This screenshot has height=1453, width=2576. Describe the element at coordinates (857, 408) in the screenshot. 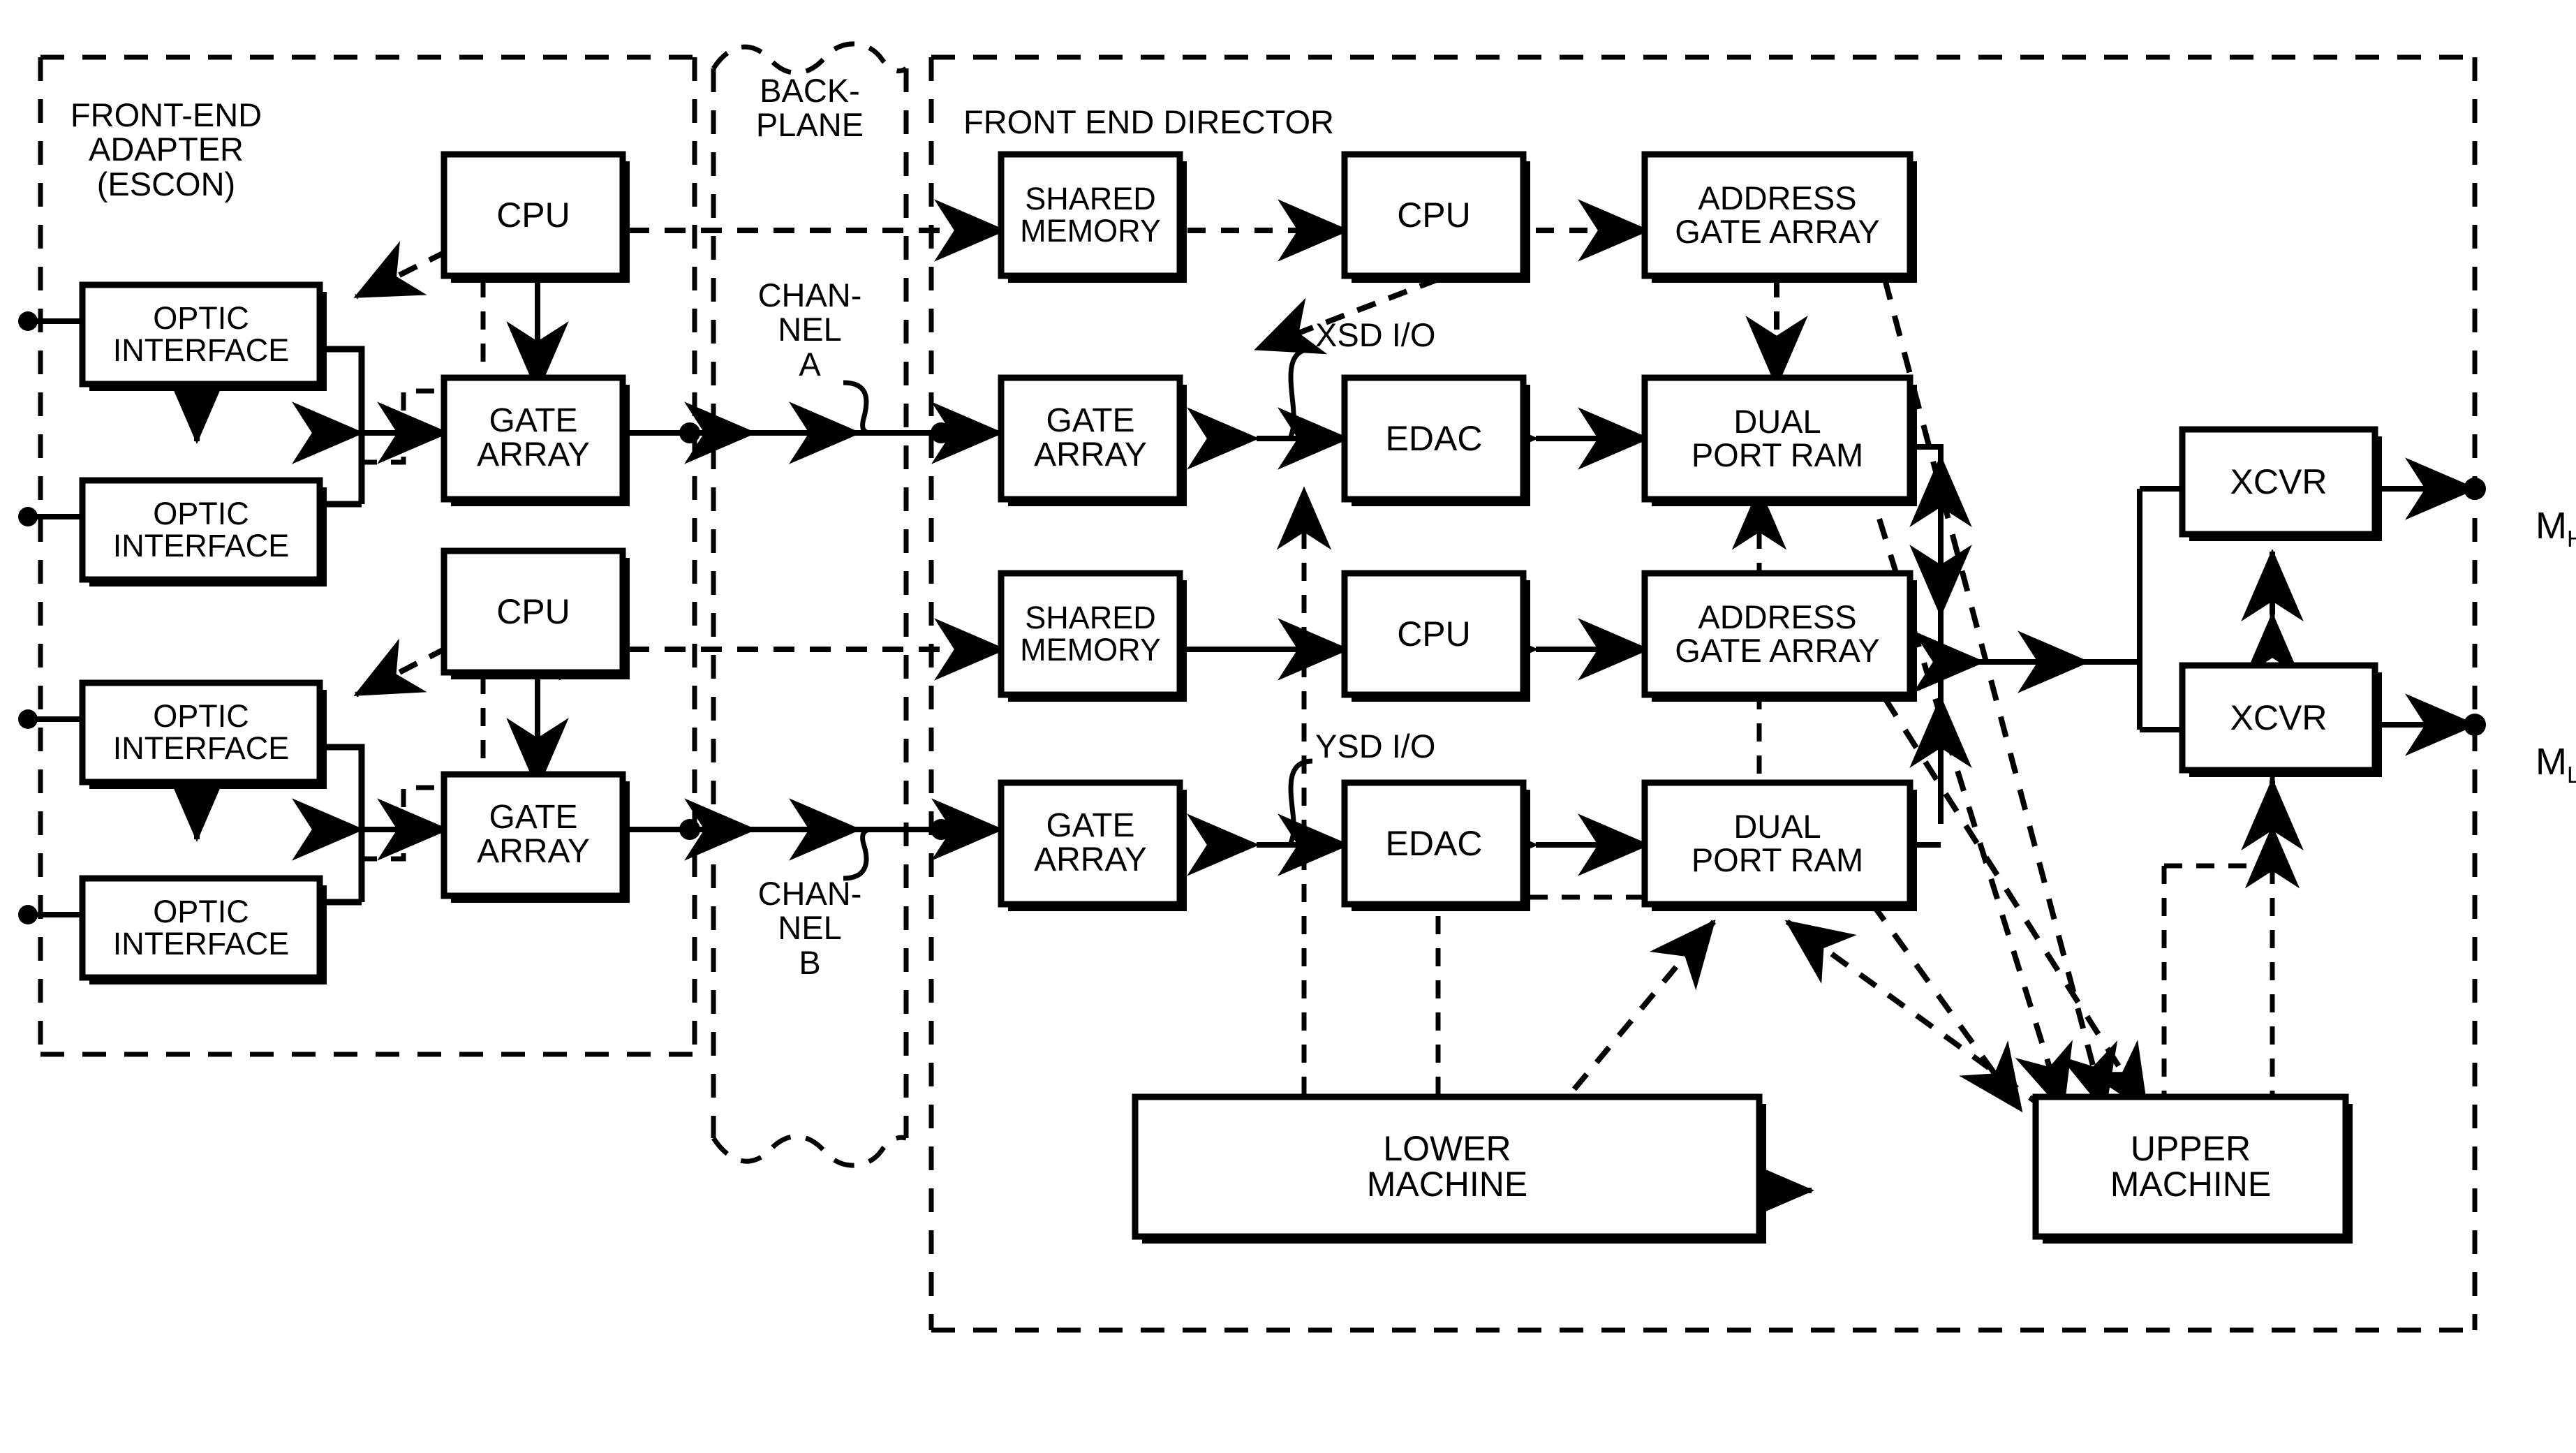

I see `channel-a-leader` at that location.